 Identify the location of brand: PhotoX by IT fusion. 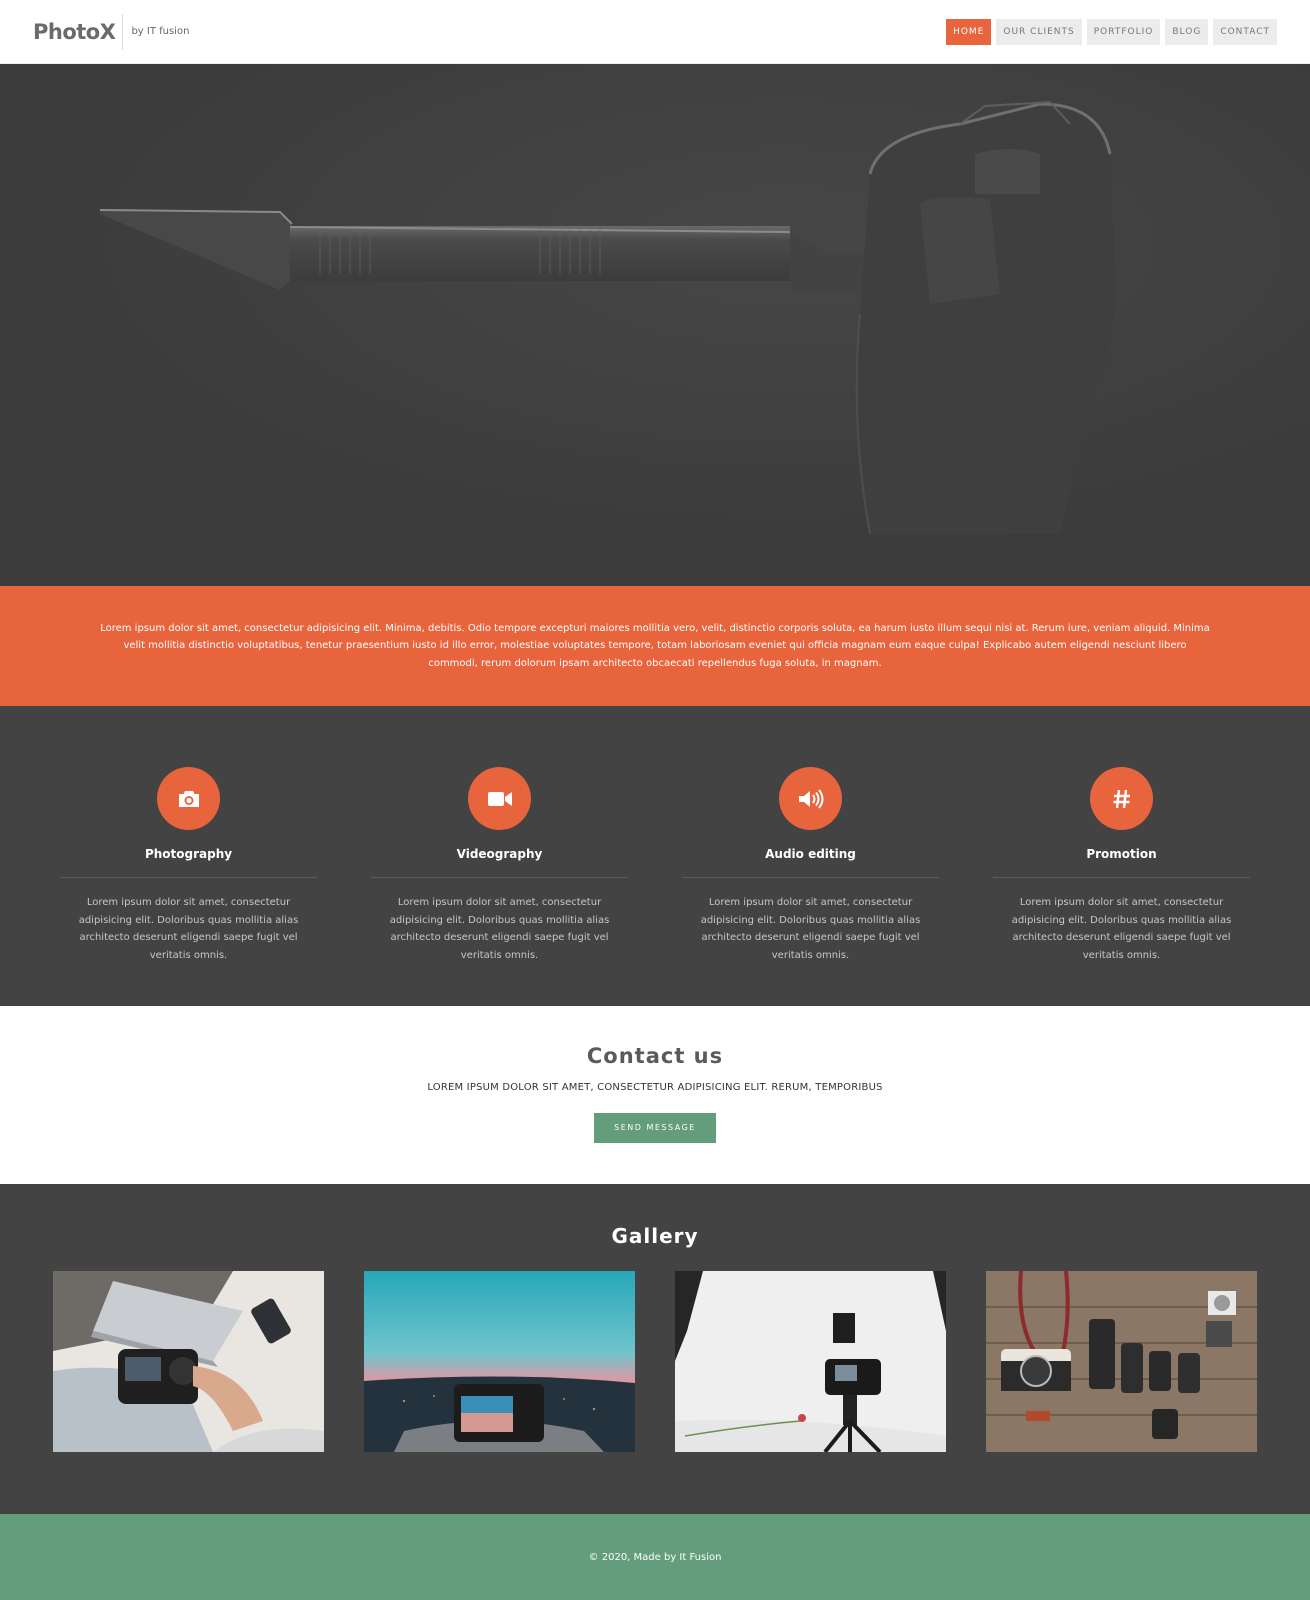
(111, 31).